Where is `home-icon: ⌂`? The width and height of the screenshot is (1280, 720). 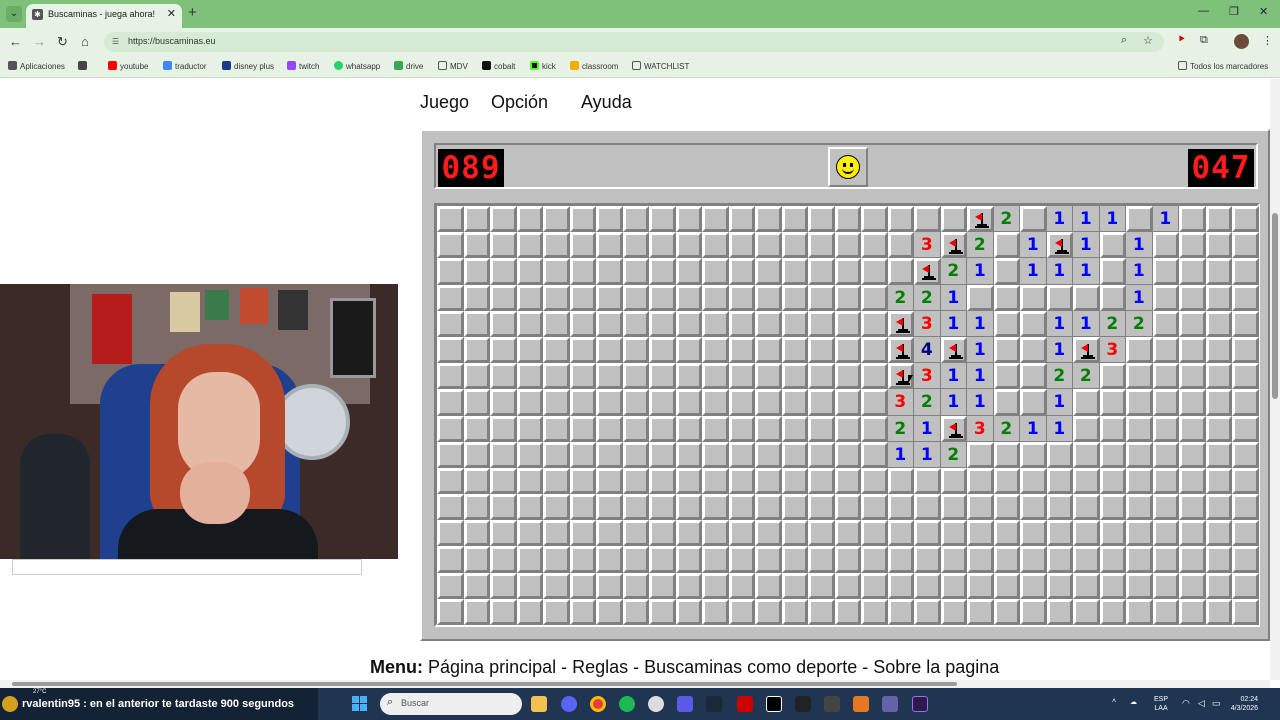
home-icon: ⌂ is located at coordinates (85, 41).